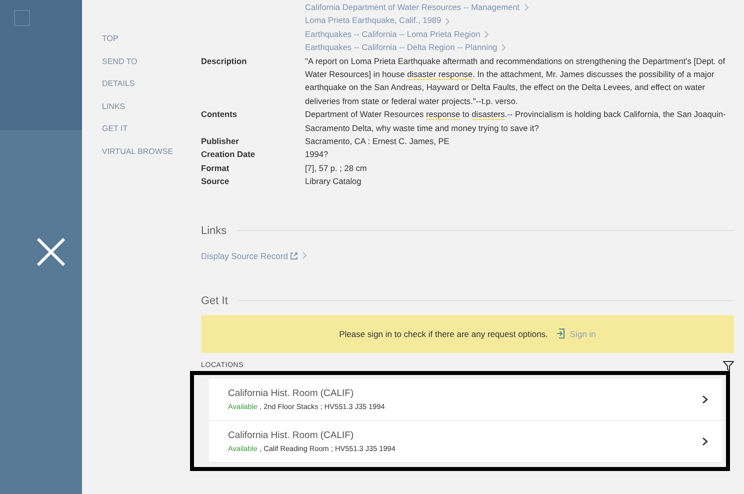  I want to click on field-label: Contents, so click(219, 115).